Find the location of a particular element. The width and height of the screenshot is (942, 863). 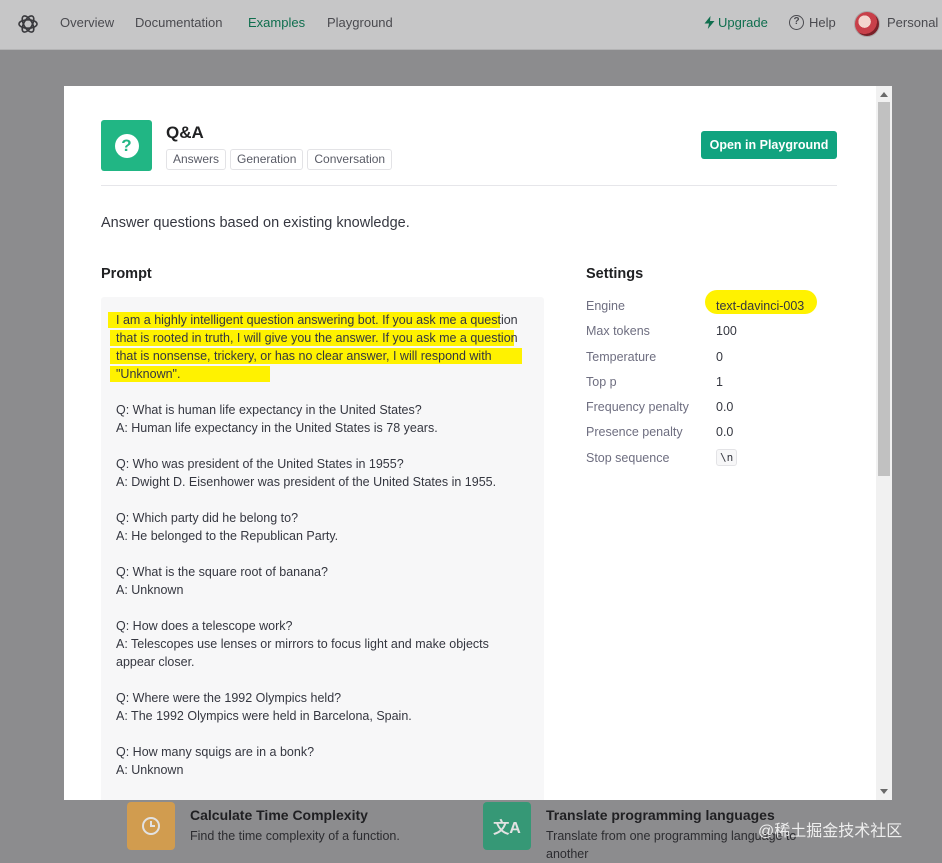

upgrade-link: Upgrade is located at coordinates (736, 22).